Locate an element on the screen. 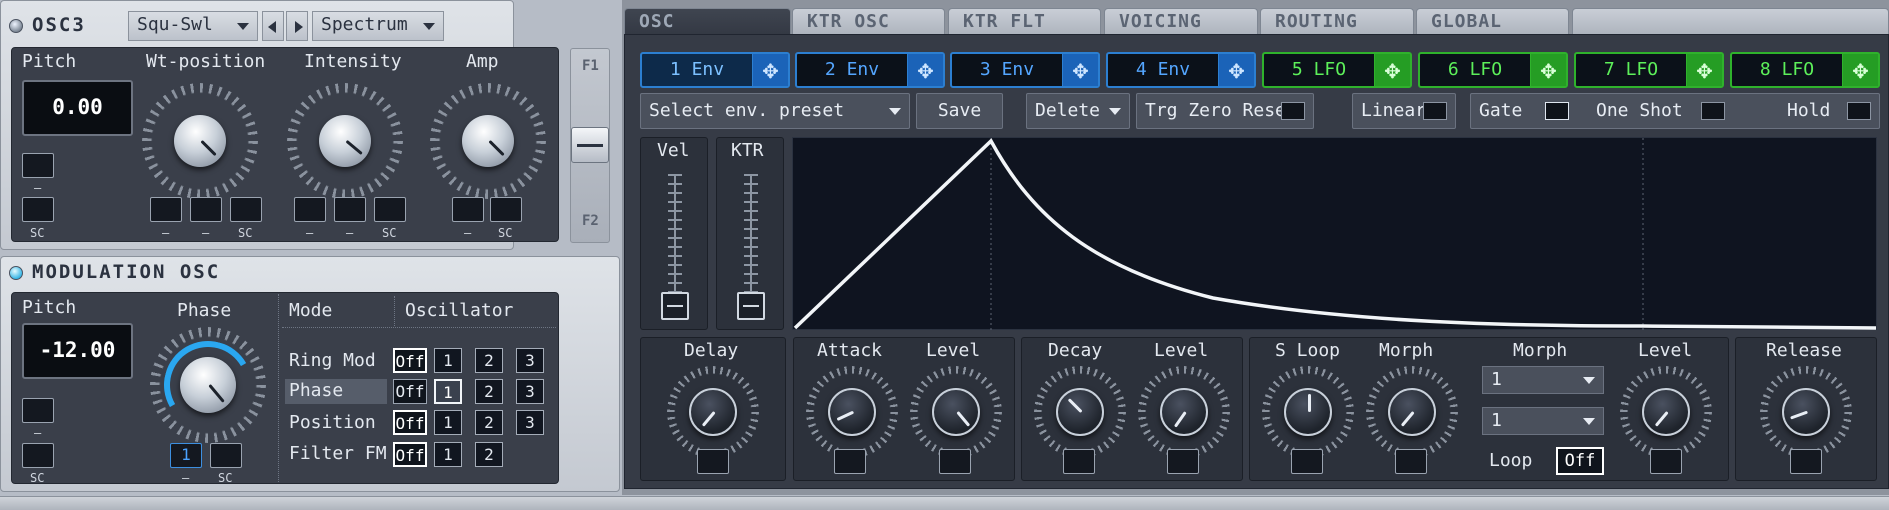 This screenshot has width=1889, height=510. save-button: Save is located at coordinates (959, 111).